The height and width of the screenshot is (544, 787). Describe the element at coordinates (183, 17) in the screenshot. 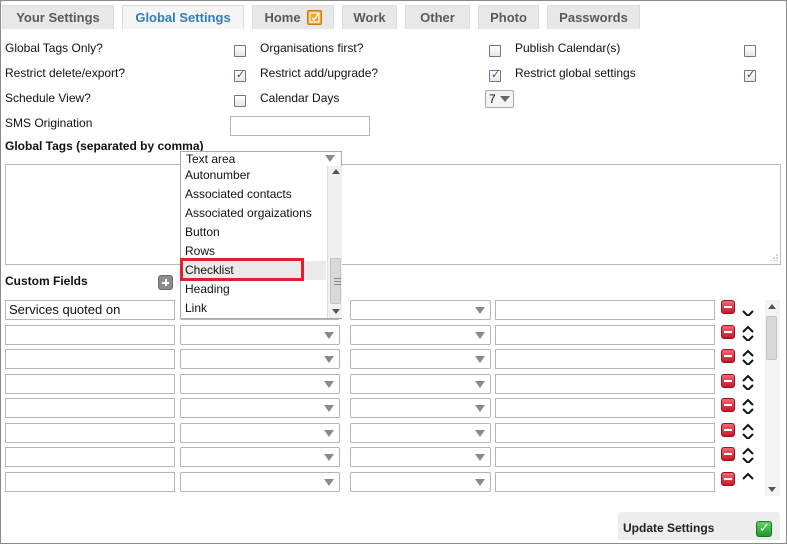

I see `tab-global-settings: Global Settings` at that location.